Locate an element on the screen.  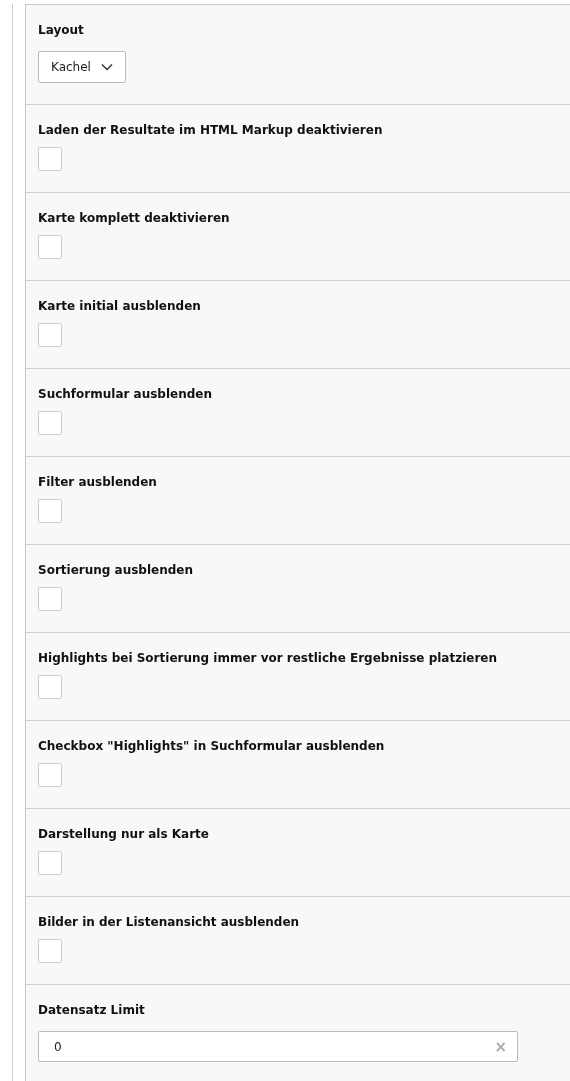
layout-select: Kachel is located at coordinates (82, 67).